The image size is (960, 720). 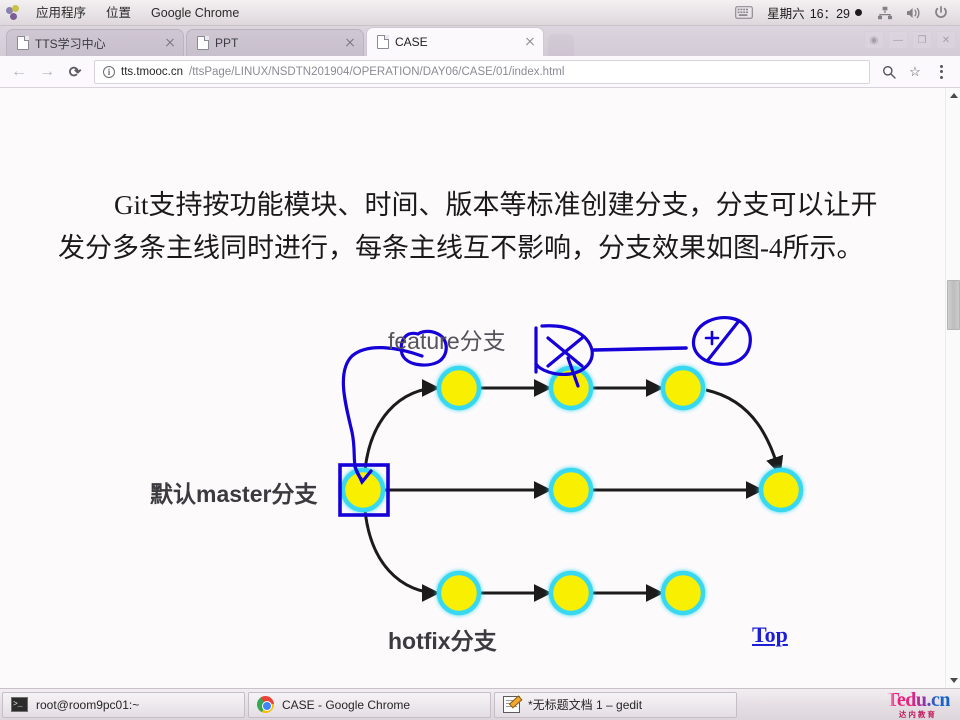 I want to click on hexagon-plus-glyph, so click(x=712, y=338).